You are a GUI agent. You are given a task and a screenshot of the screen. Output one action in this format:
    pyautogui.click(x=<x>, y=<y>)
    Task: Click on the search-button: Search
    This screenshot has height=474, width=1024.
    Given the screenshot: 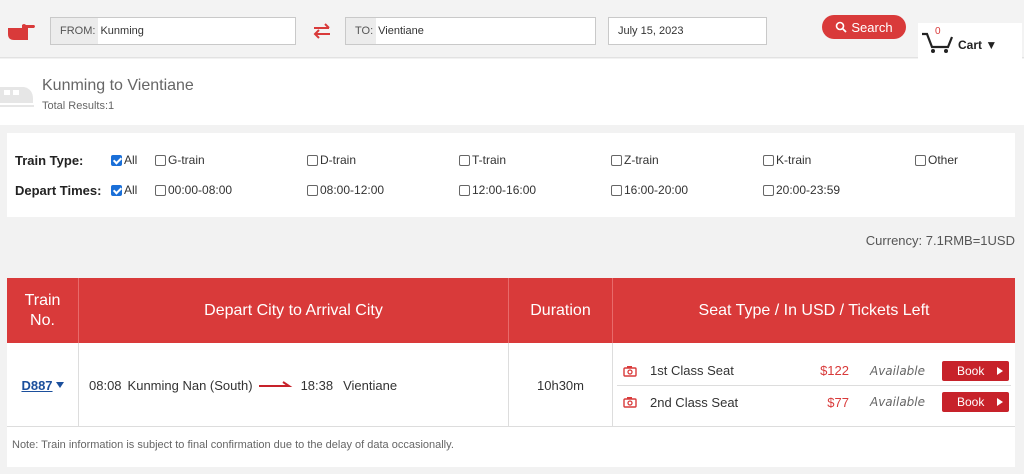 What is the action you would take?
    pyautogui.click(x=864, y=27)
    